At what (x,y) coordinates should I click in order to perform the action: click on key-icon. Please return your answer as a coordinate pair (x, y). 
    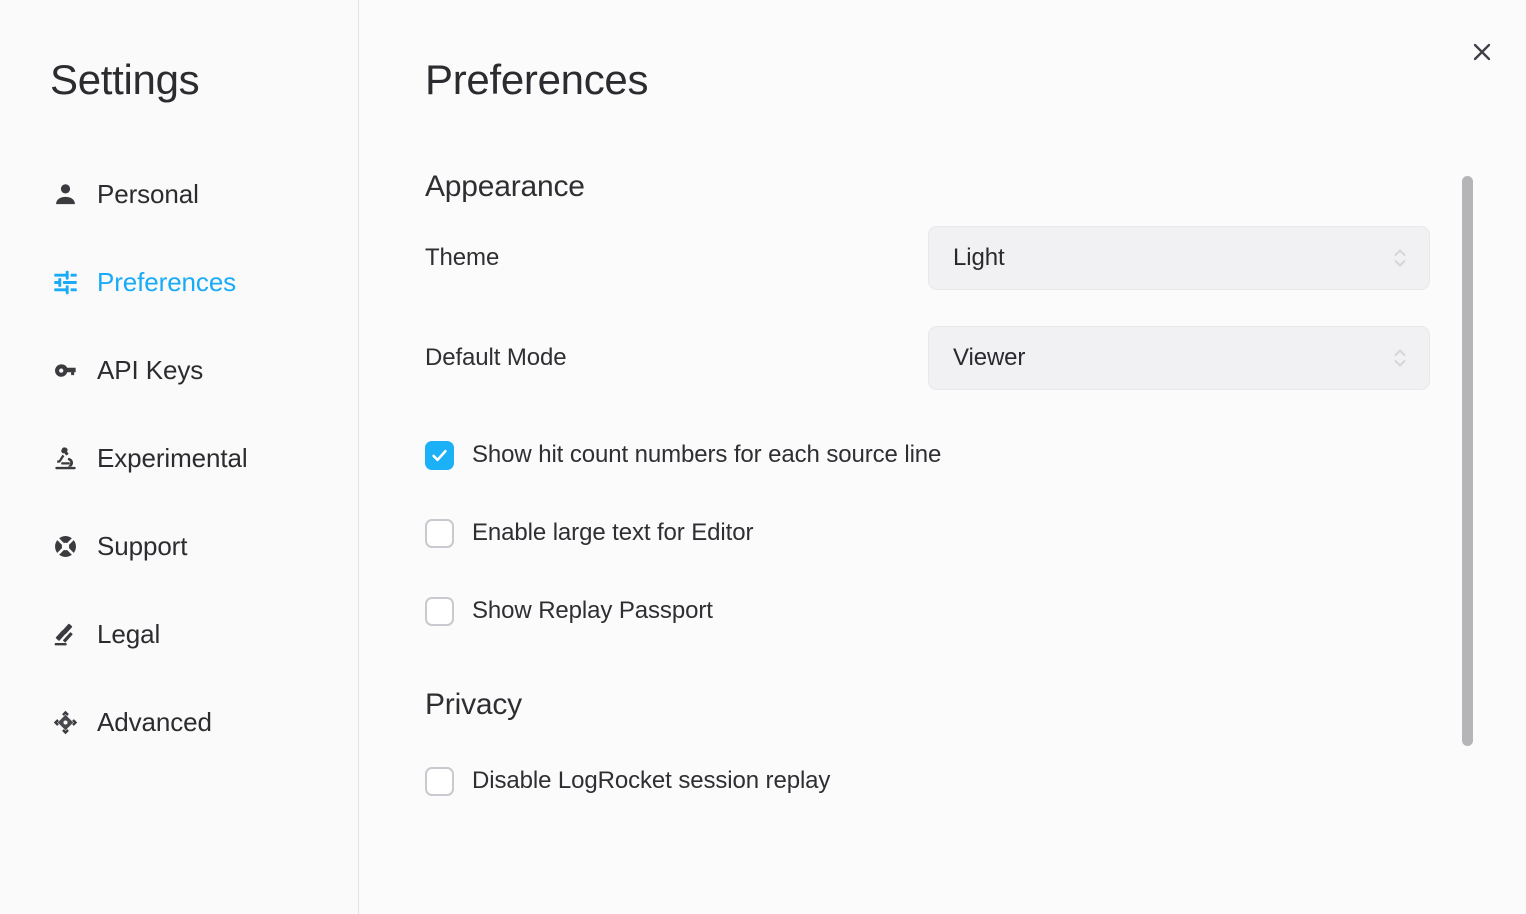
    Looking at the image, I should click on (65, 370).